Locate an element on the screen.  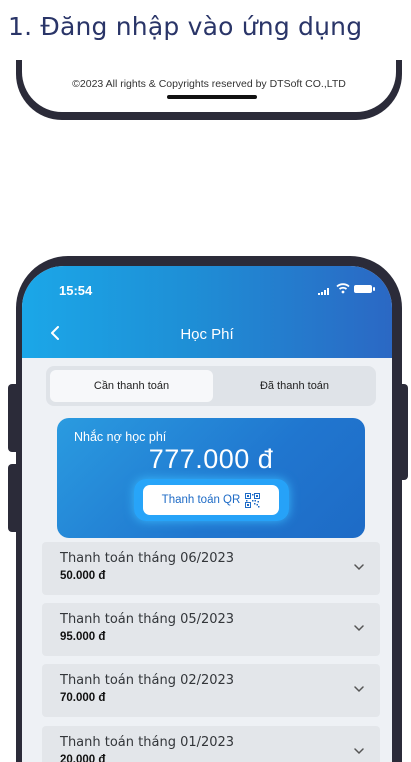
tab-unpaid: Cần thanh toán is located at coordinates (131, 386).